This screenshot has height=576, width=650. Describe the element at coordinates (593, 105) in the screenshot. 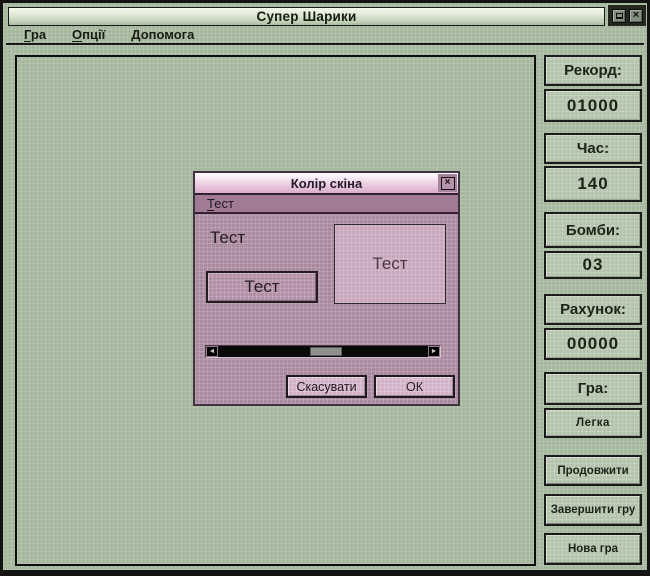

I see `record-value-panel: 01000` at that location.